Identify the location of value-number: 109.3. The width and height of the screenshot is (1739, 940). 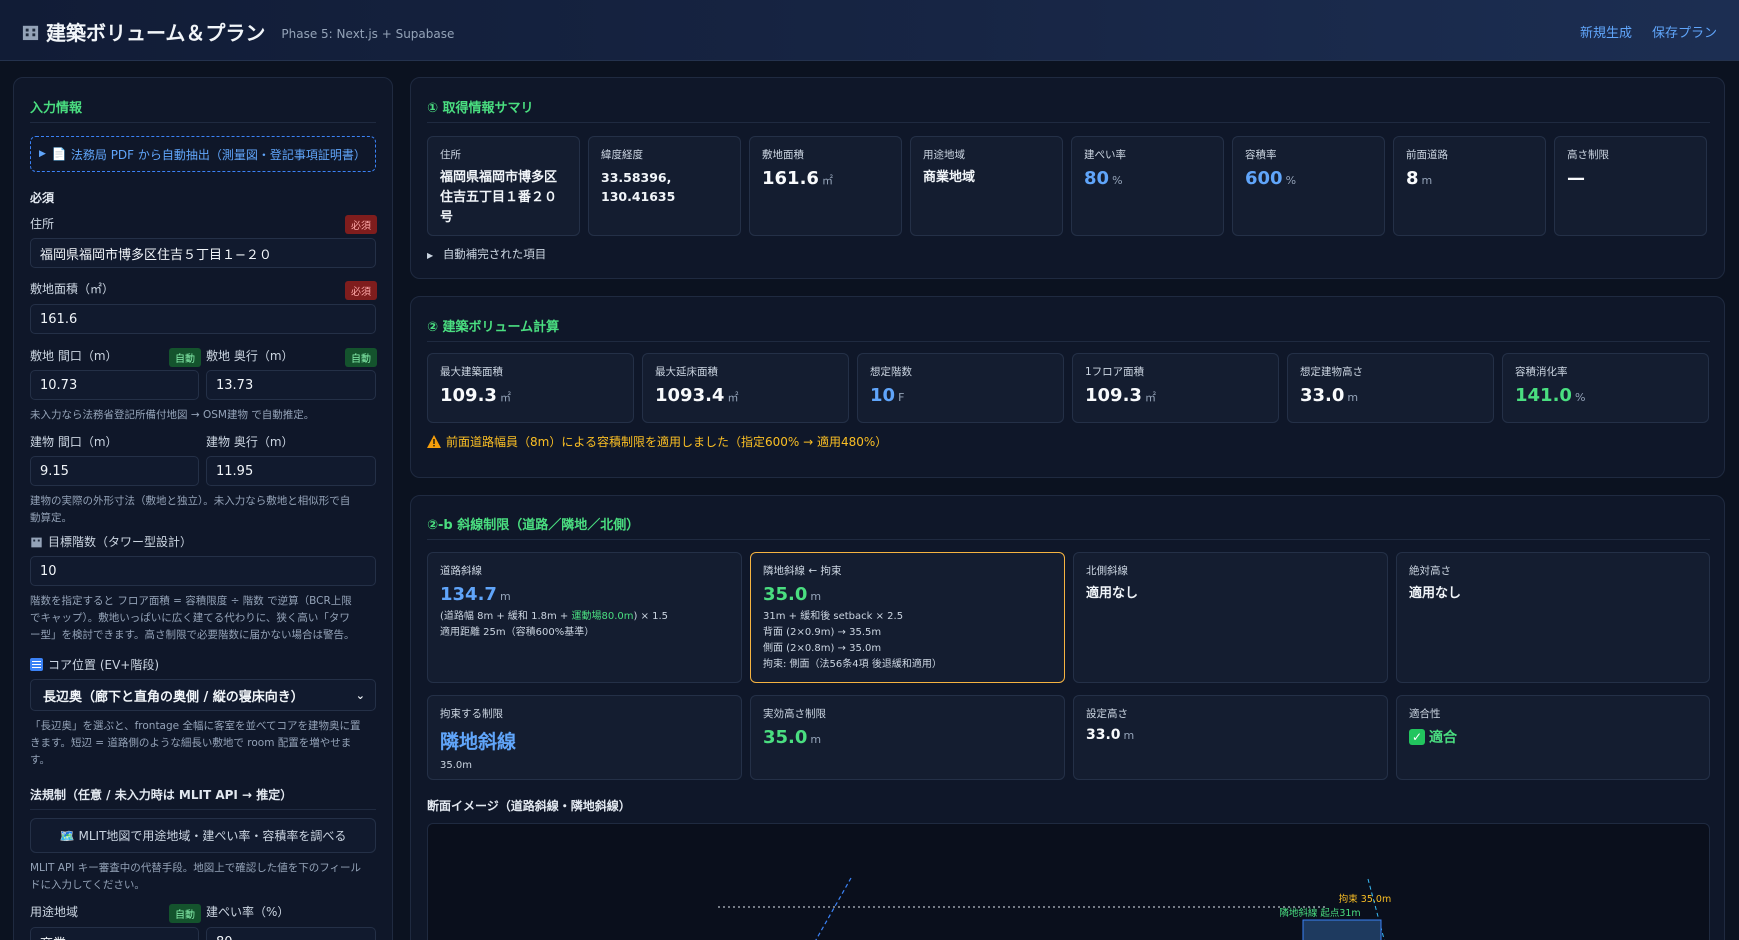
(1113, 395).